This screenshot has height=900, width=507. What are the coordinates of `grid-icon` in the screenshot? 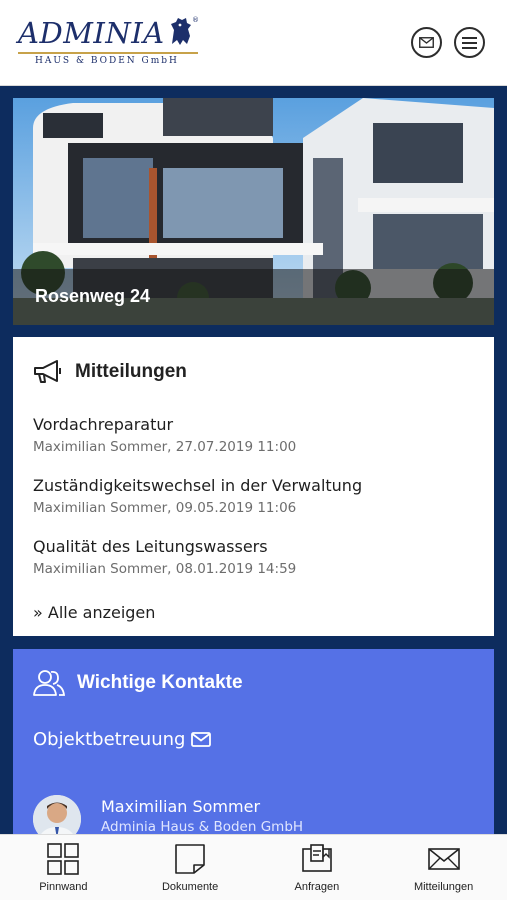 It's located at (63, 859).